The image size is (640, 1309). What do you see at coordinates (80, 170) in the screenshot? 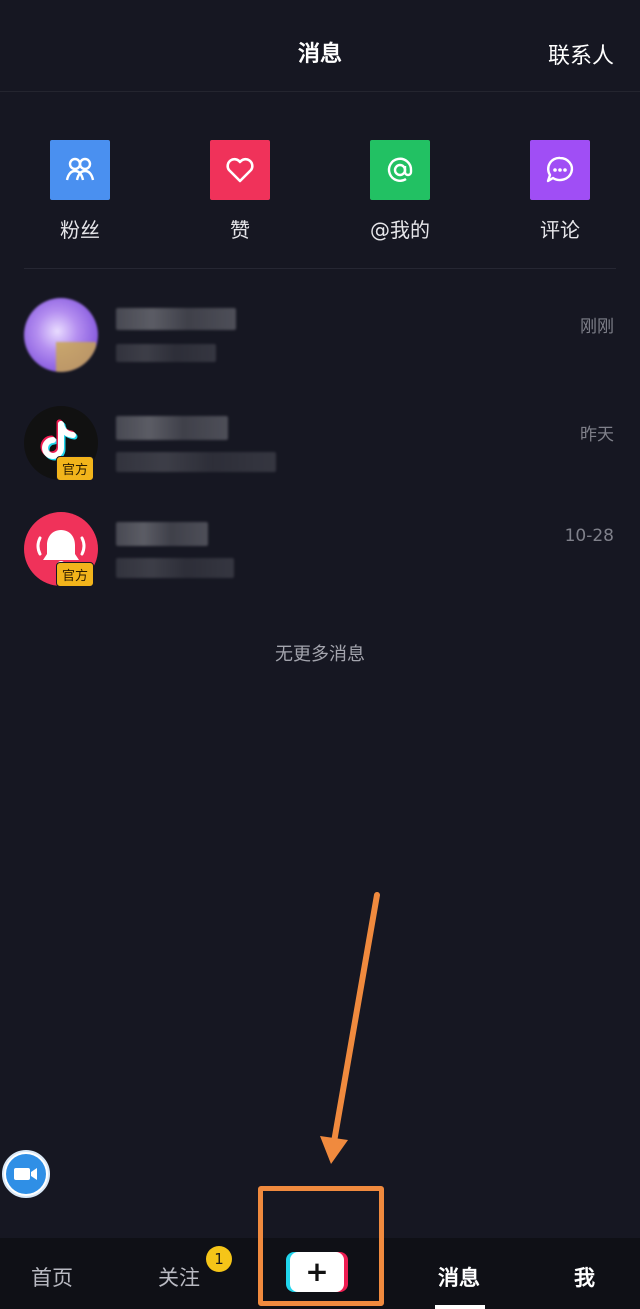
I see `fans-icon` at bounding box center [80, 170].